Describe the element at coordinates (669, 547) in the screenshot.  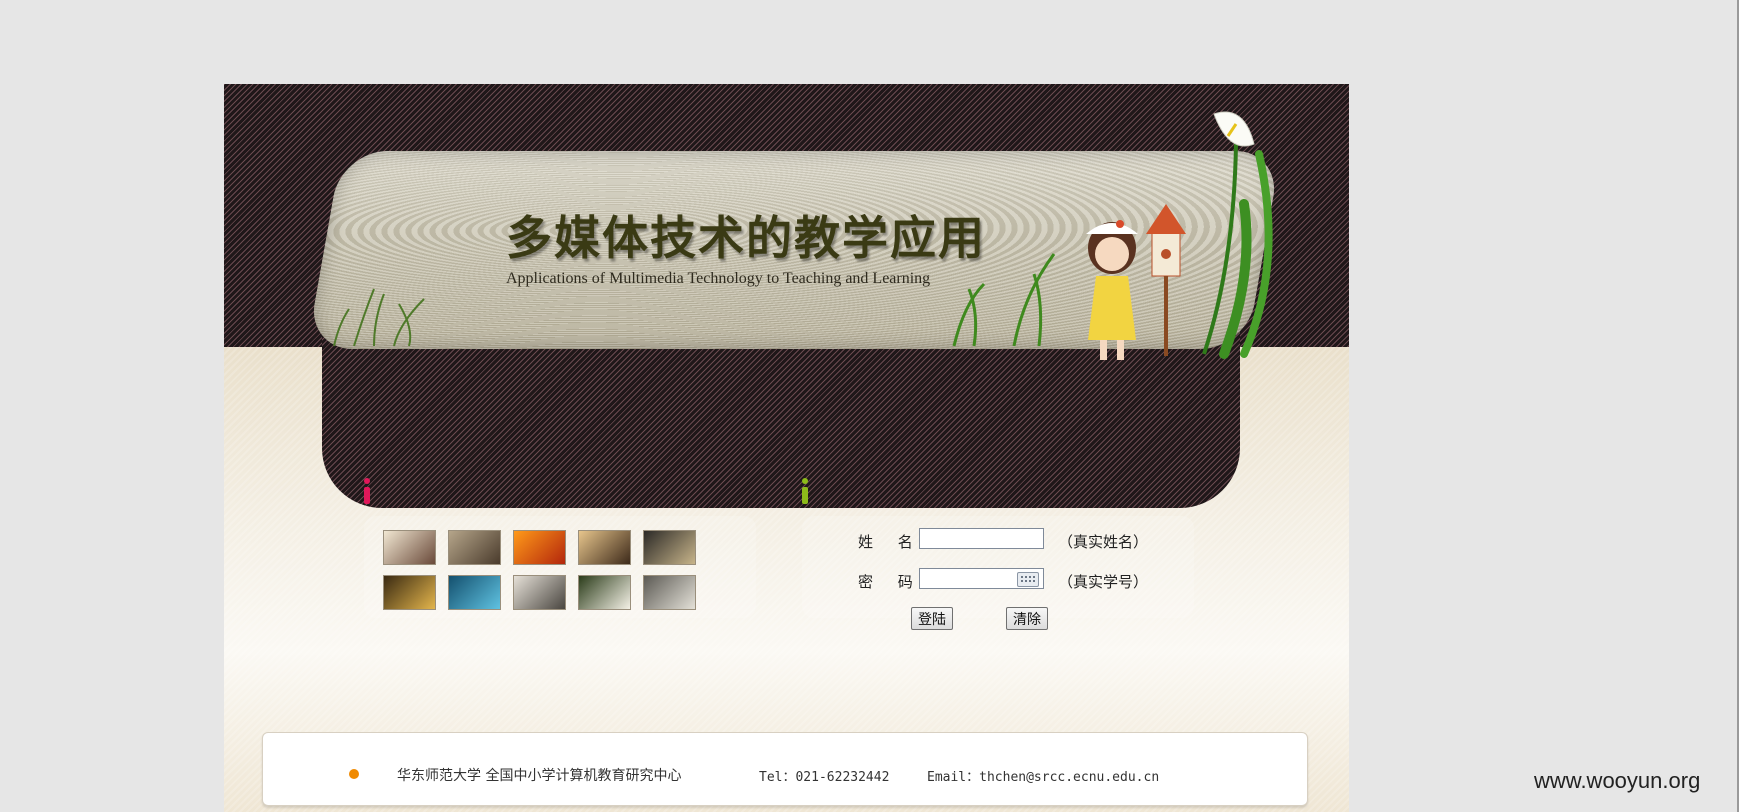
I see `thumb-night-building` at that location.